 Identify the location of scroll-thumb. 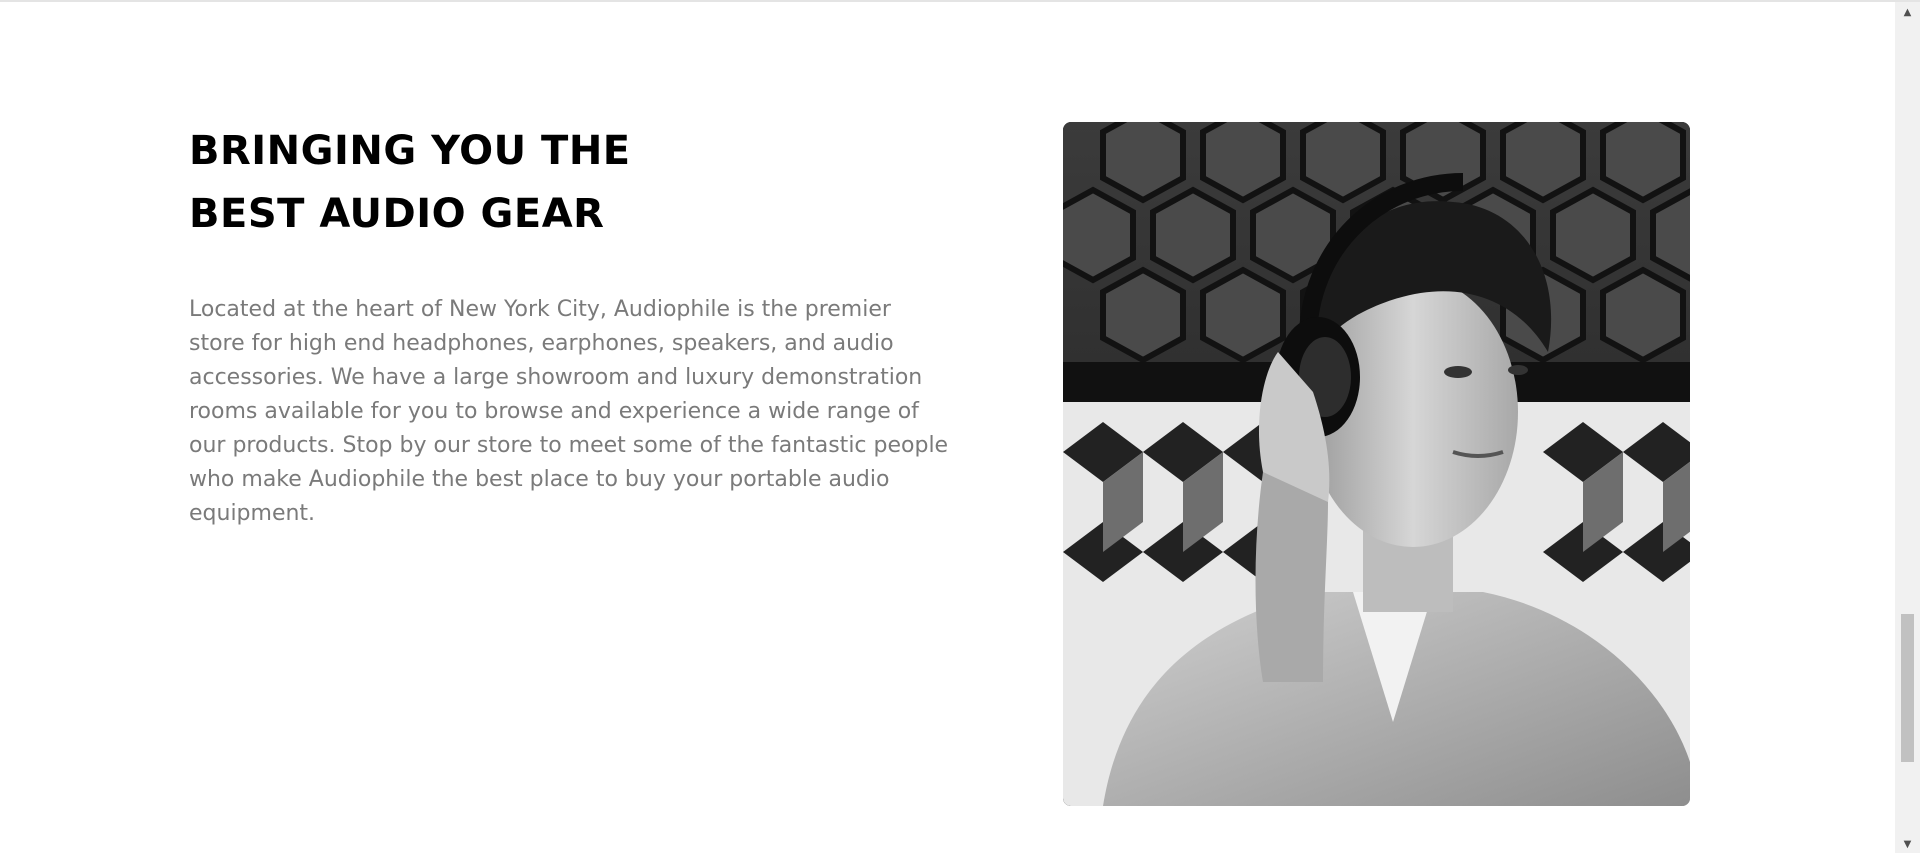
(1907, 688).